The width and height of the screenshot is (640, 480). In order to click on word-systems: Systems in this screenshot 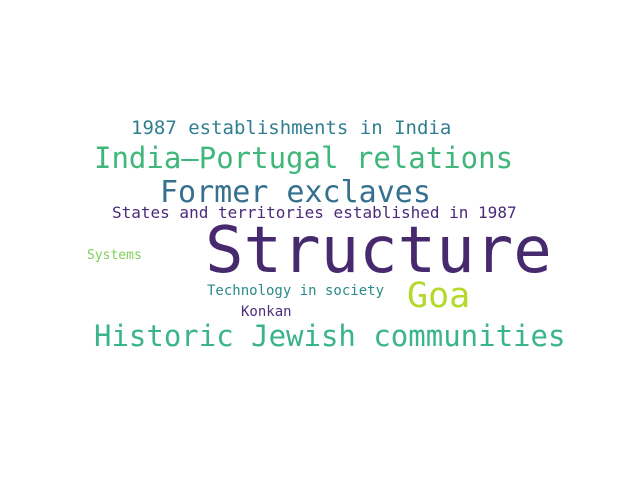, I will do `click(114, 255)`.